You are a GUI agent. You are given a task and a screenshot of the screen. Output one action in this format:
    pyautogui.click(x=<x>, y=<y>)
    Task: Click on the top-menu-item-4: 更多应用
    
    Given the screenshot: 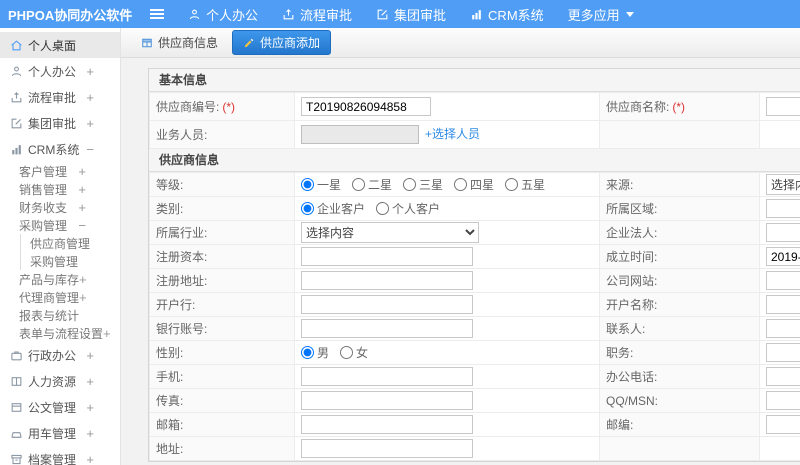 What is the action you would take?
    pyautogui.click(x=601, y=14)
    